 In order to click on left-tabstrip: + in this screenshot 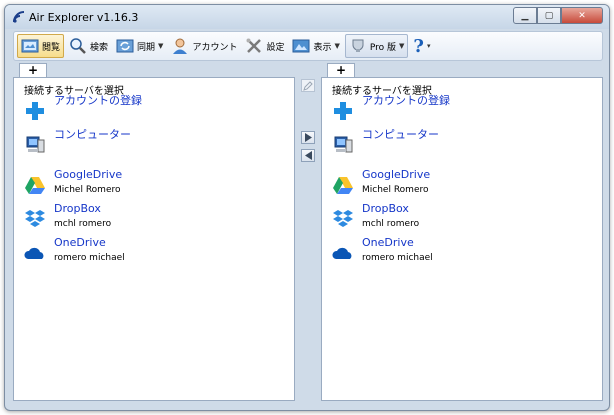, I will do `click(154, 70)`.